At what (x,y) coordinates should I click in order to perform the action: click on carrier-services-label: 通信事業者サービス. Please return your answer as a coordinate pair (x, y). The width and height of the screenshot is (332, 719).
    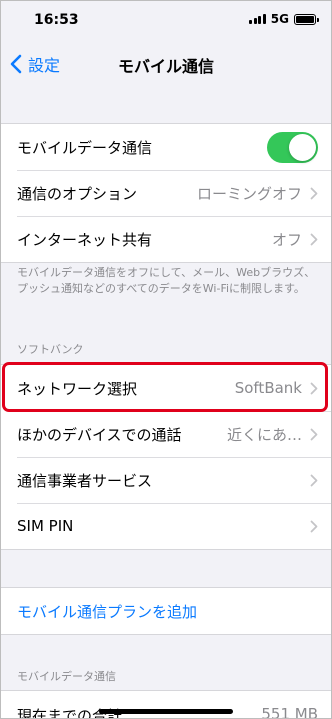
    Looking at the image, I should click on (85, 480).